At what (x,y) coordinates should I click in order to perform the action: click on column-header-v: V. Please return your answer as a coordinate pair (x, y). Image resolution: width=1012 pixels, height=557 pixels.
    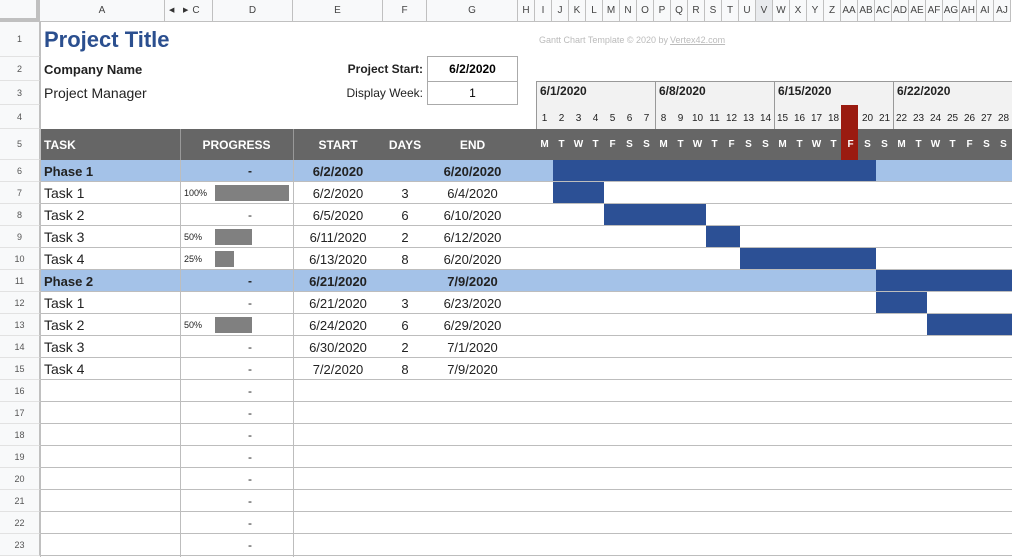
    Looking at the image, I should click on (764, 11).